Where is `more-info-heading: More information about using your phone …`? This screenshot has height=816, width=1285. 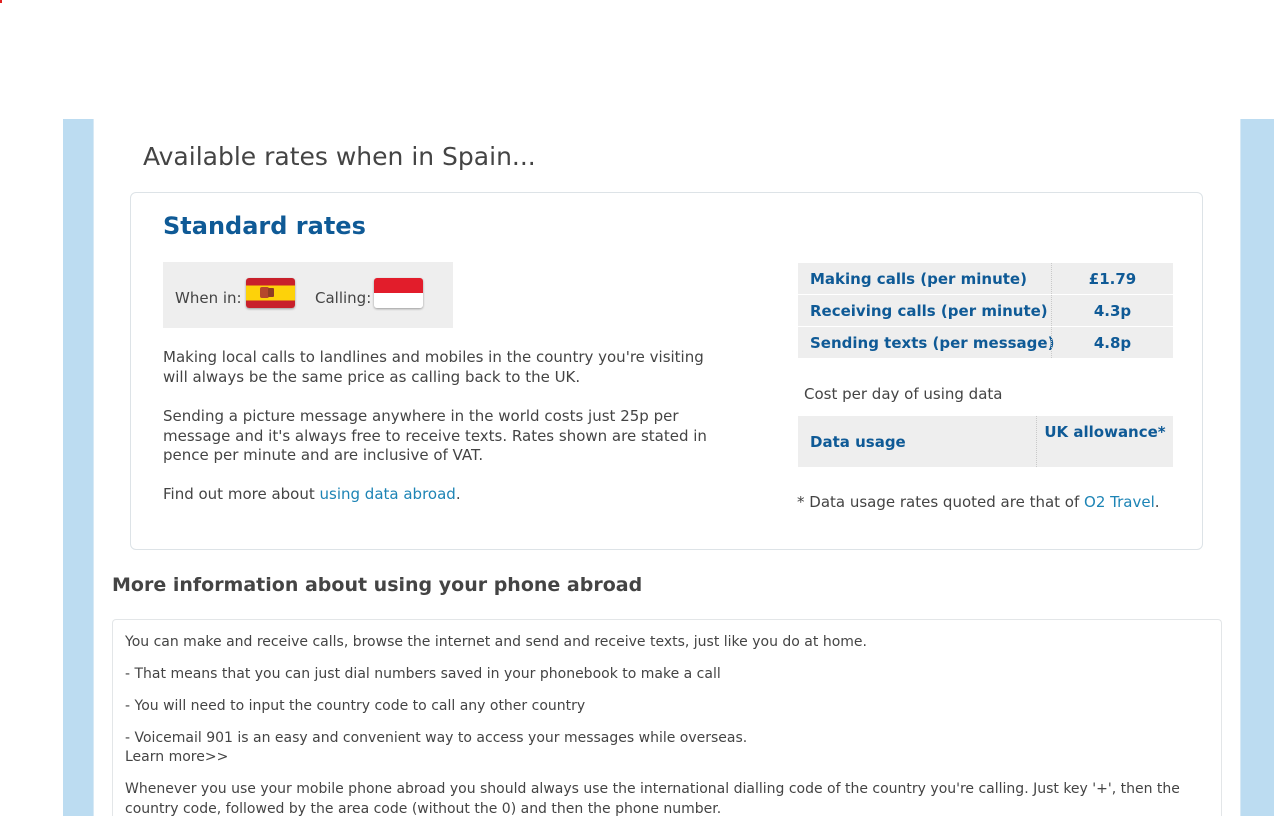 more-info-heading: More information about using your phone … is located at coordinates (377, 585).